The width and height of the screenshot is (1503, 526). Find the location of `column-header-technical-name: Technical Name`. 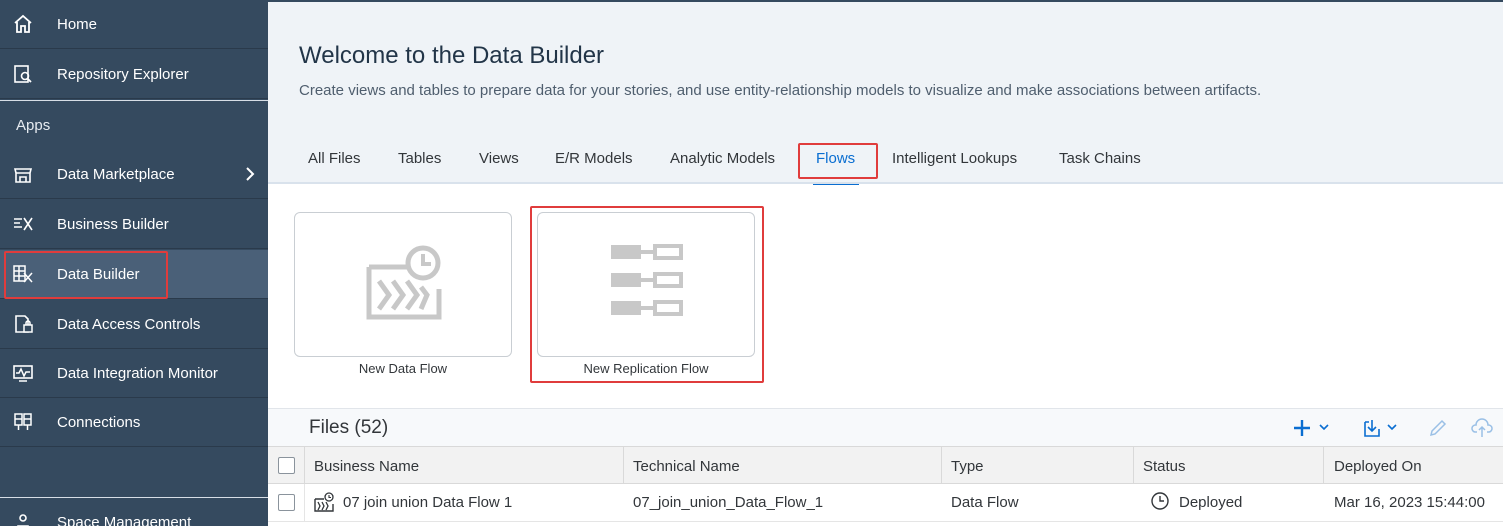

column-header-technical-name: Technical Name is located at coordinates (686, 466).